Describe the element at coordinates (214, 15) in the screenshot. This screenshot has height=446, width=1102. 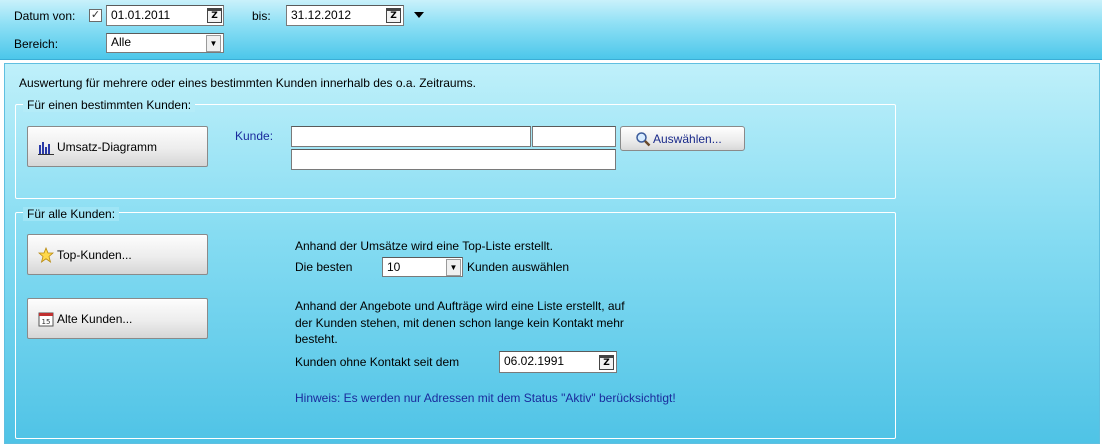
I see `date-from-calendar-icon: Z` at that location.